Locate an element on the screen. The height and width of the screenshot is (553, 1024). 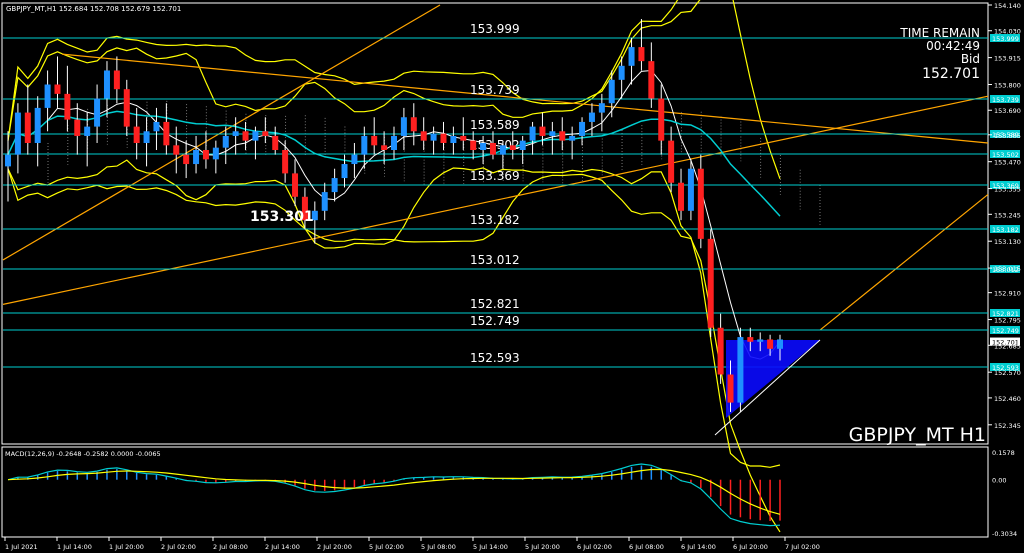
level-label: 153.999 is located at coordinates (495, 29).